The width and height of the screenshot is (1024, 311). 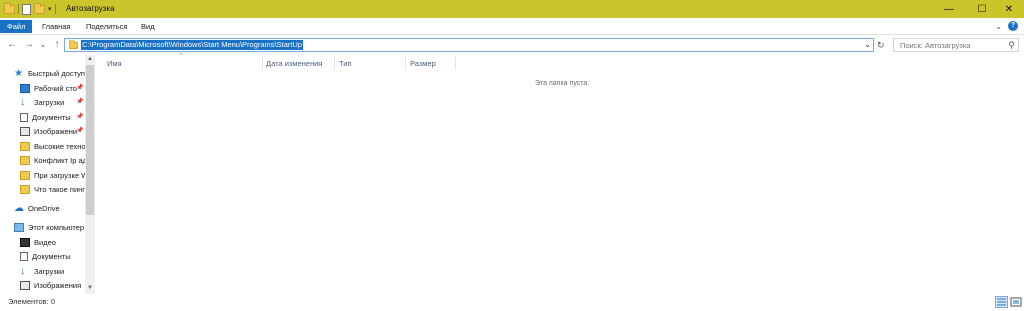 I want to click on close-button: ✕, so click(x=1009, y=9).